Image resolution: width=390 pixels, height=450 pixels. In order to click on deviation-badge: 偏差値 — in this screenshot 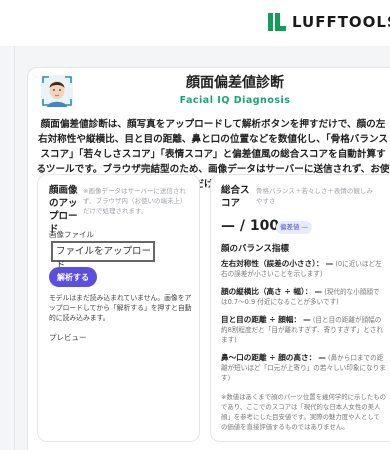, I will do `click(294, 227)`.